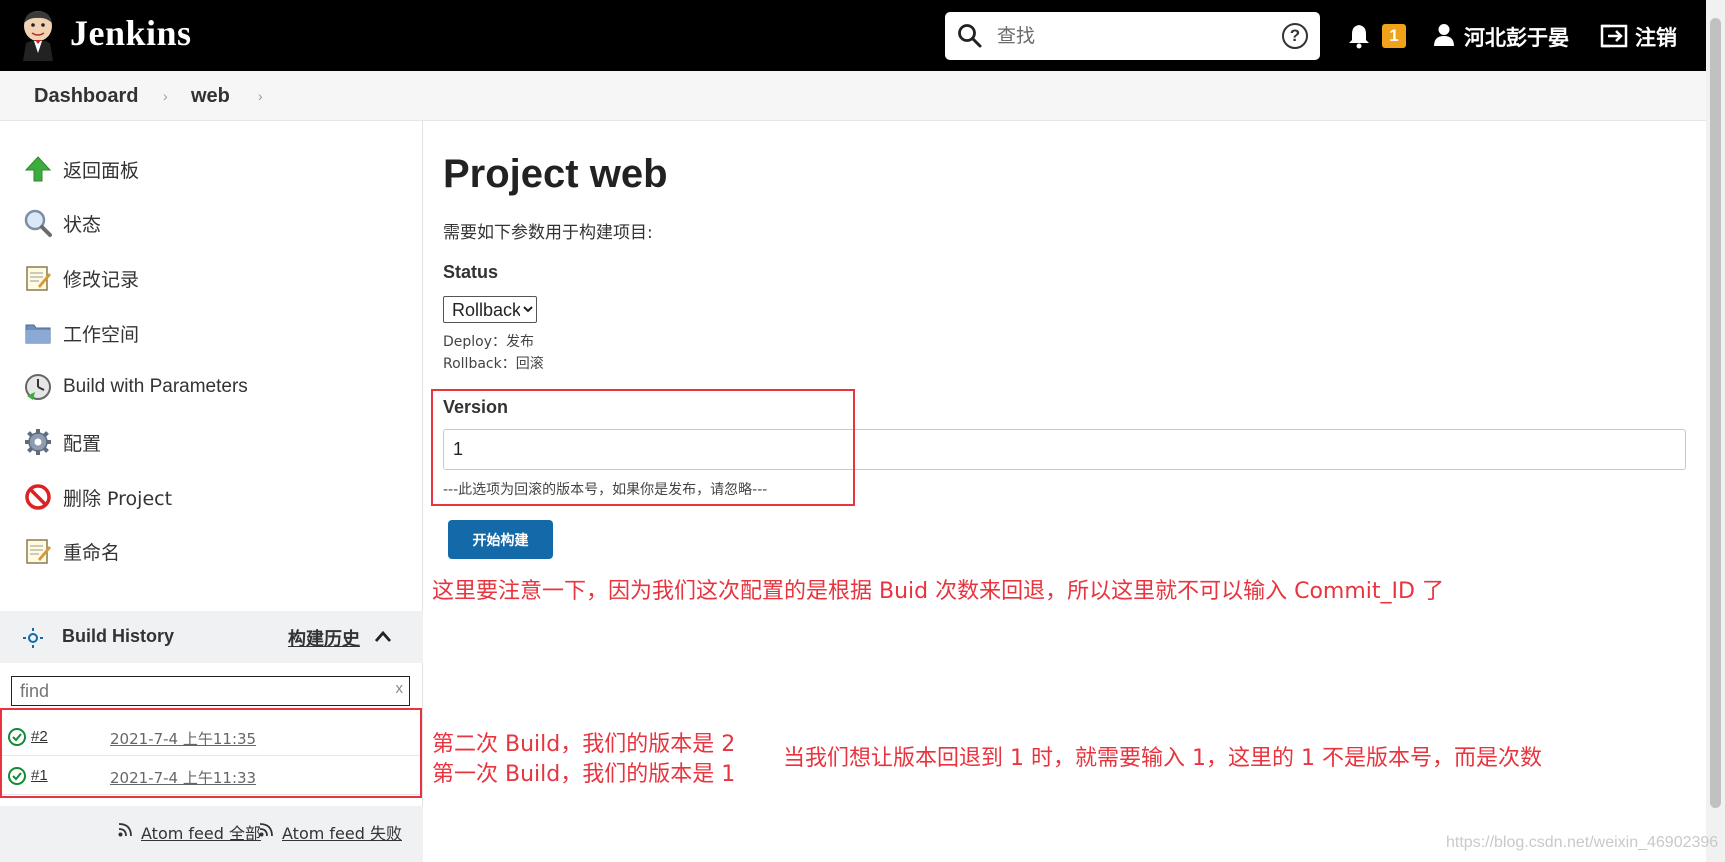 The image size is (1725, 862). Describe the element at coordinates (471, 272) in the screenshot. I see `status-label: Status` at that location.